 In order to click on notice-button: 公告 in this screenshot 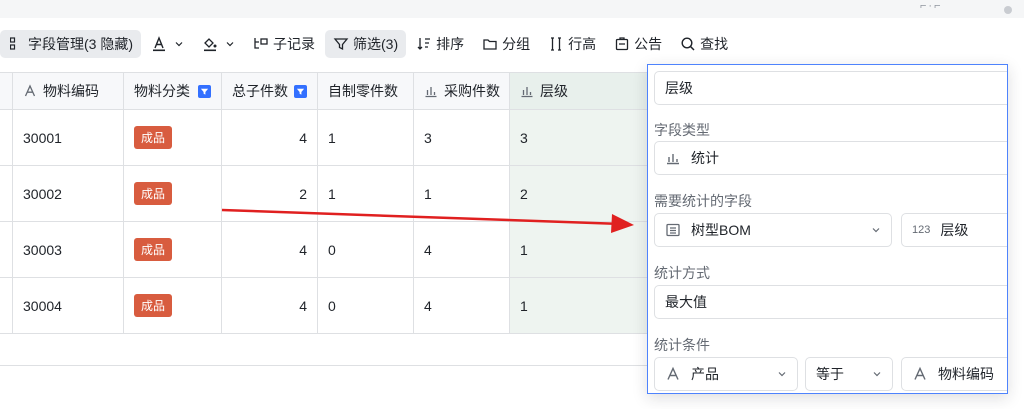, I will do `click(638, 44)`.